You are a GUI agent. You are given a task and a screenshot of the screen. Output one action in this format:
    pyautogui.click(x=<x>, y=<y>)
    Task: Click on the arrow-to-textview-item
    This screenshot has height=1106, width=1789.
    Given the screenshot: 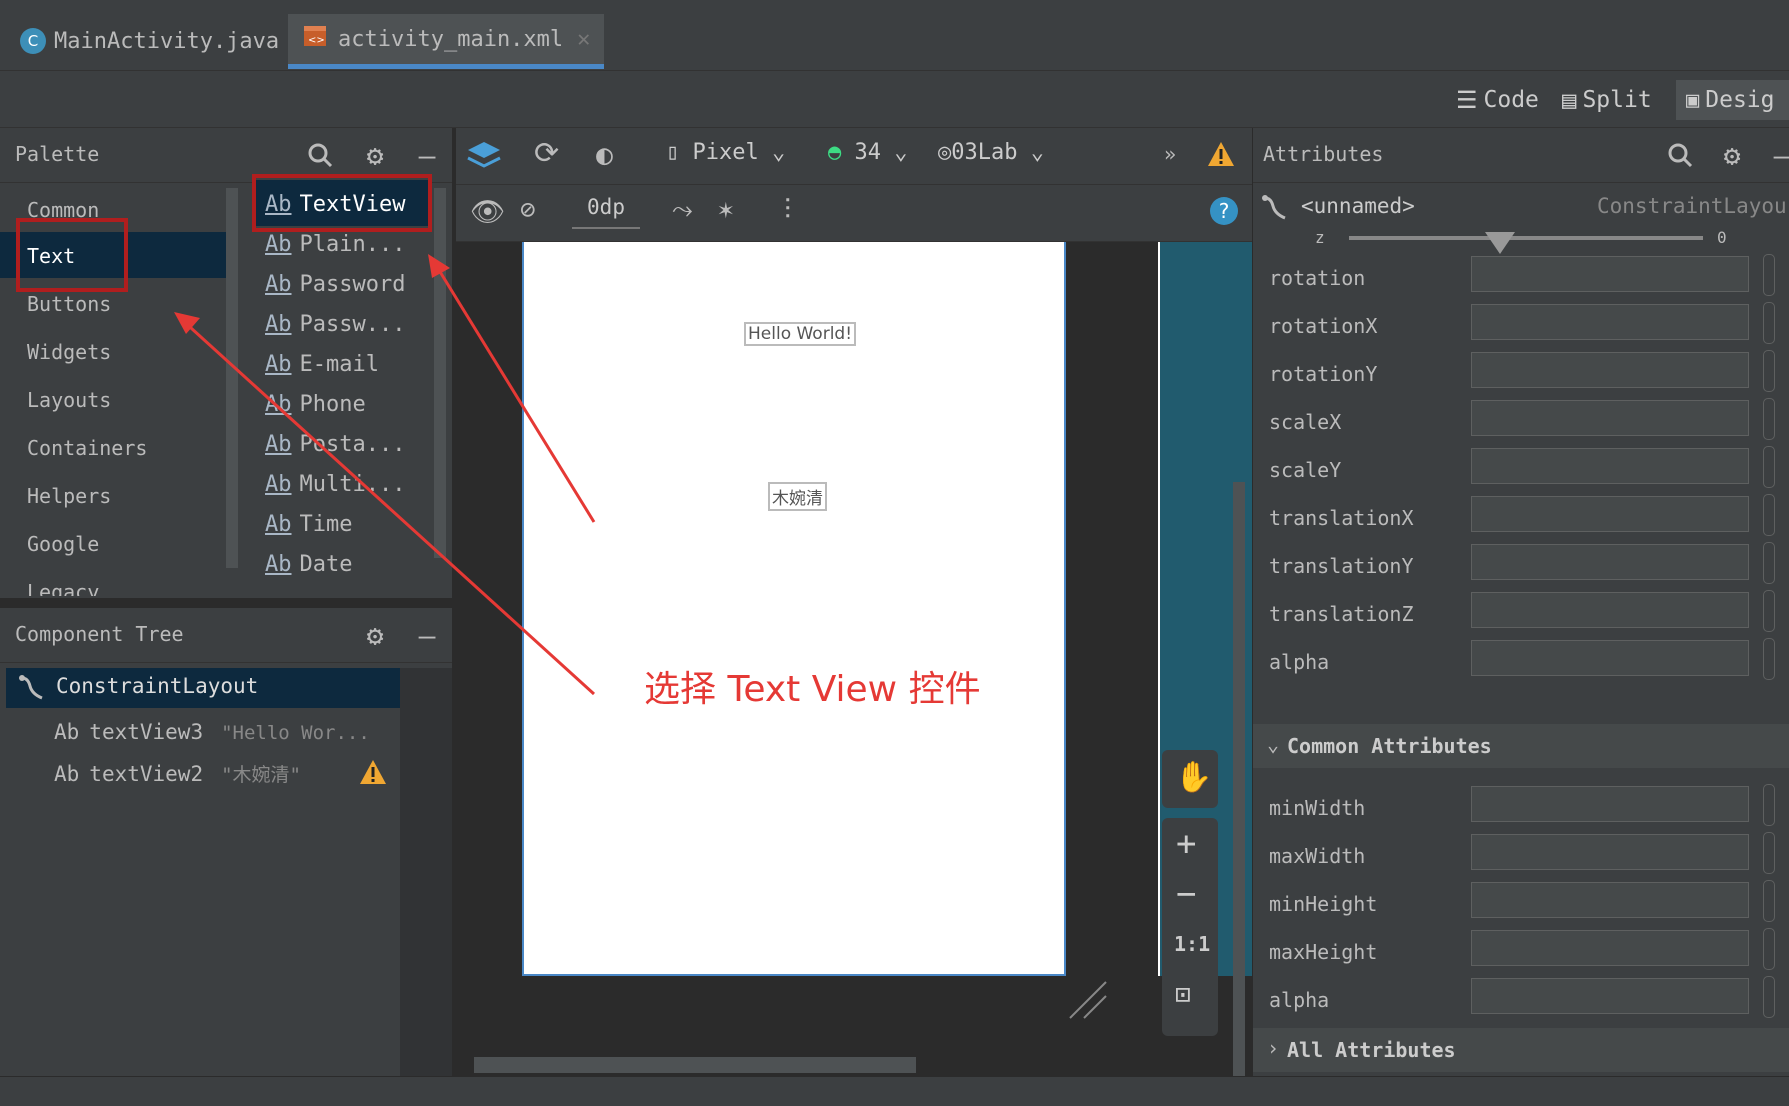 What is the action you would take?
    pyautogui.click(x=514, y=392)
    